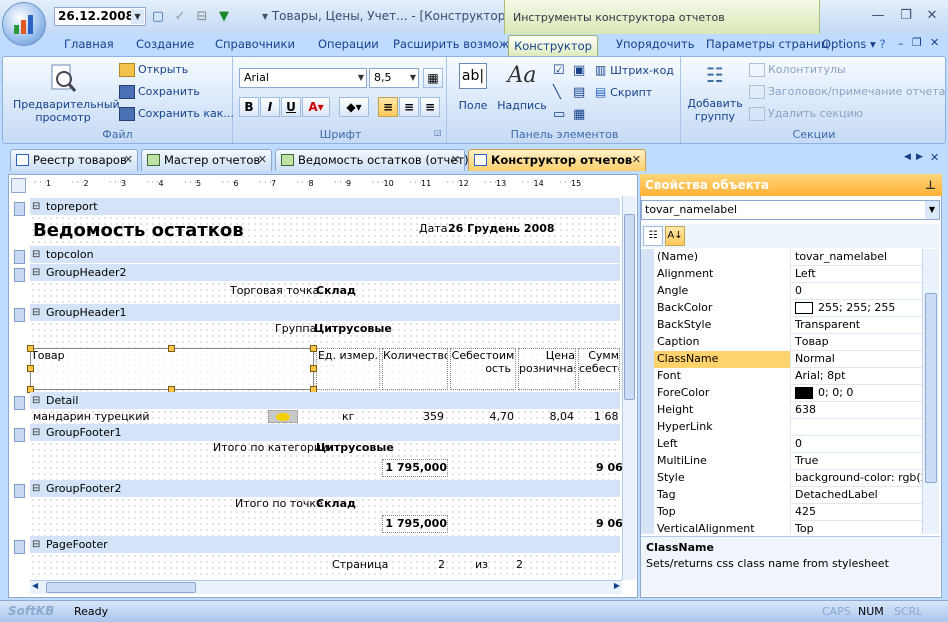 This screenshot has height=622, width=948. Describe the element at coordinates (326, 517) in the screenshot. I see `area-groupfooter2: Итого по точке Склад 1 795,000 9 06` at that location.